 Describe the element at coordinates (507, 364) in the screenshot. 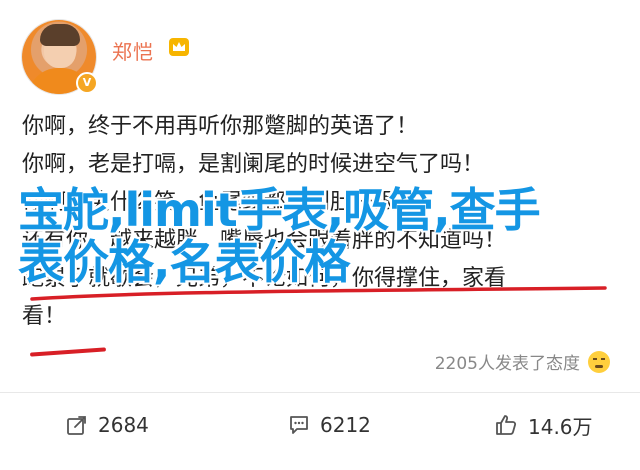

I see `reaction-count-text: 2205人发表了态度` at that location.